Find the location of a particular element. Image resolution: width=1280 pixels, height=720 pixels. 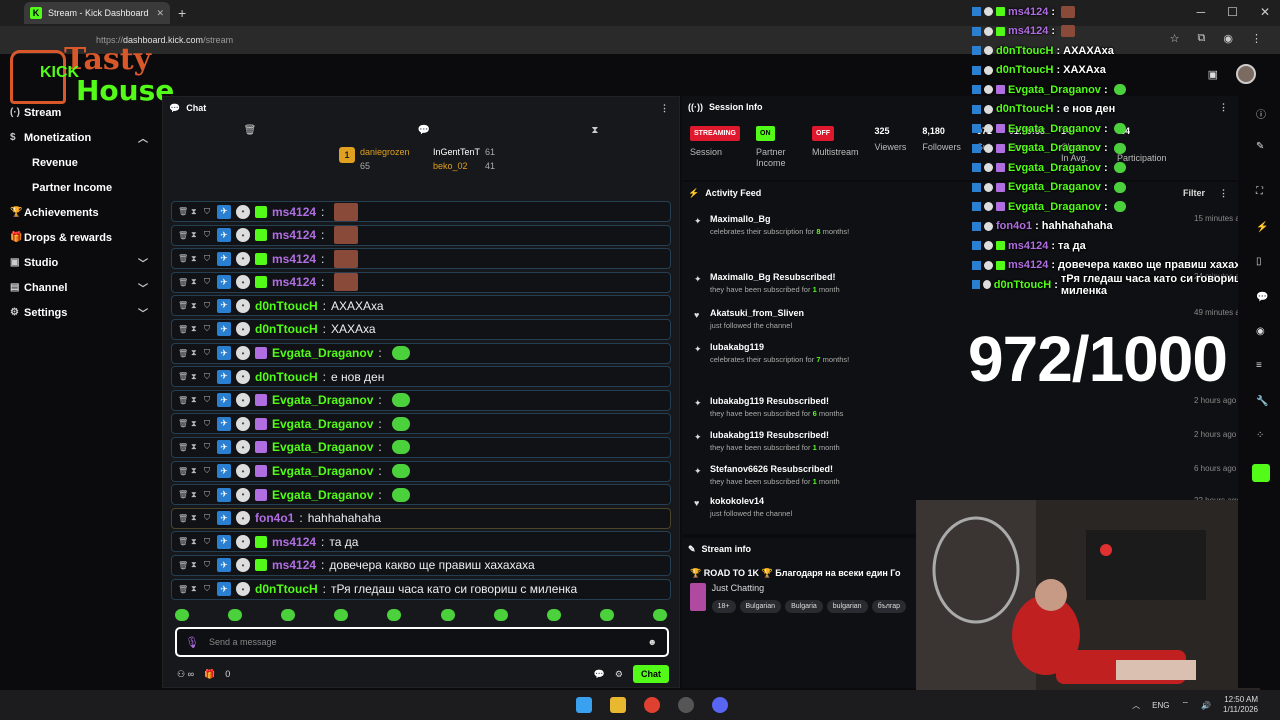

sidebar-item-drops: 🎁 Drops & rewards is located at coordinates (81, 237).